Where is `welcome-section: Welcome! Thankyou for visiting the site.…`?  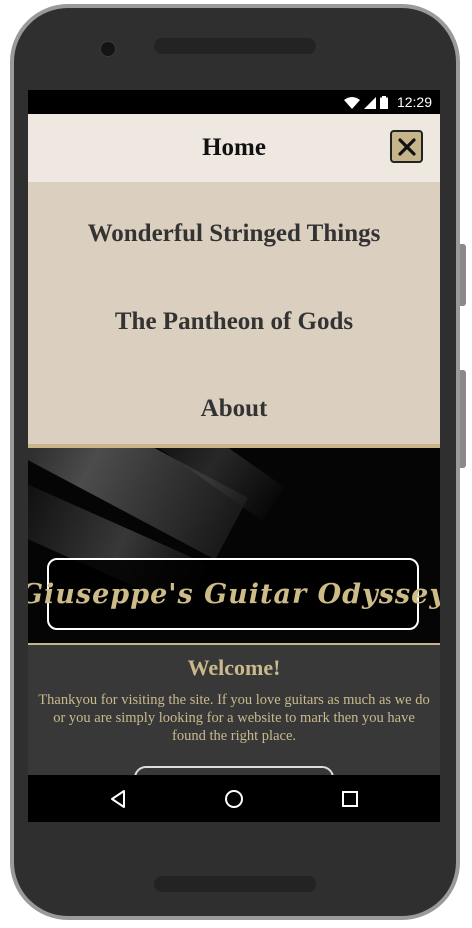 welcome-section: Welcome! Thankyou for visiting the site.… is located at coordinates (234, 720).